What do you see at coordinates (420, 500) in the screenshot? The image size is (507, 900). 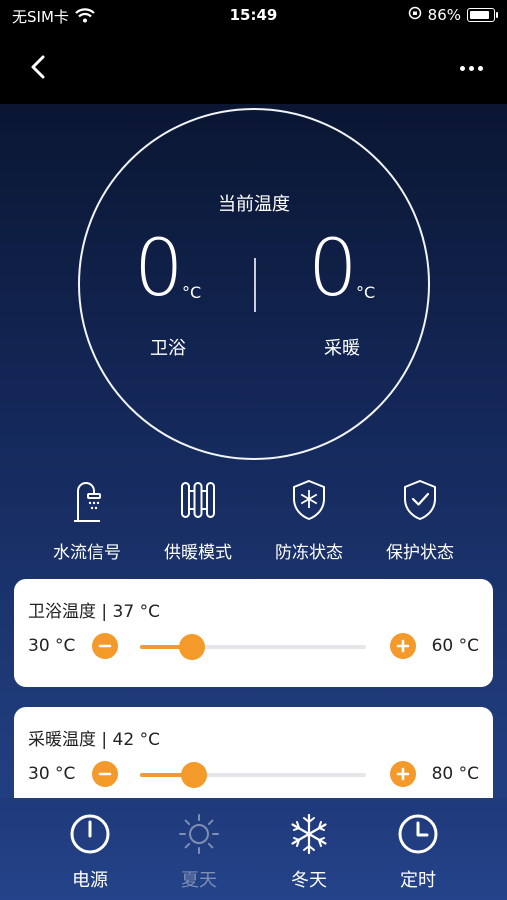 I see `check-shield-icon` at bounding box center [420, 500].